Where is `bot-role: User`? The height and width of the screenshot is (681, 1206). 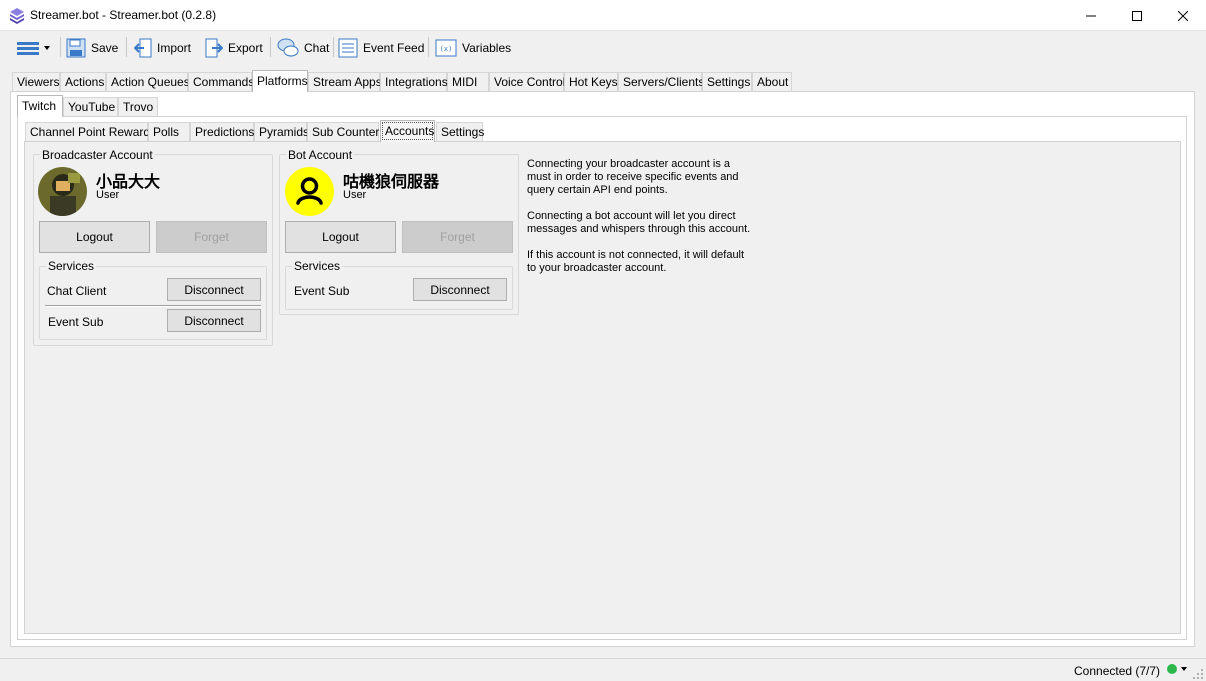
bot-role: User is located at coordinates (355, 195).